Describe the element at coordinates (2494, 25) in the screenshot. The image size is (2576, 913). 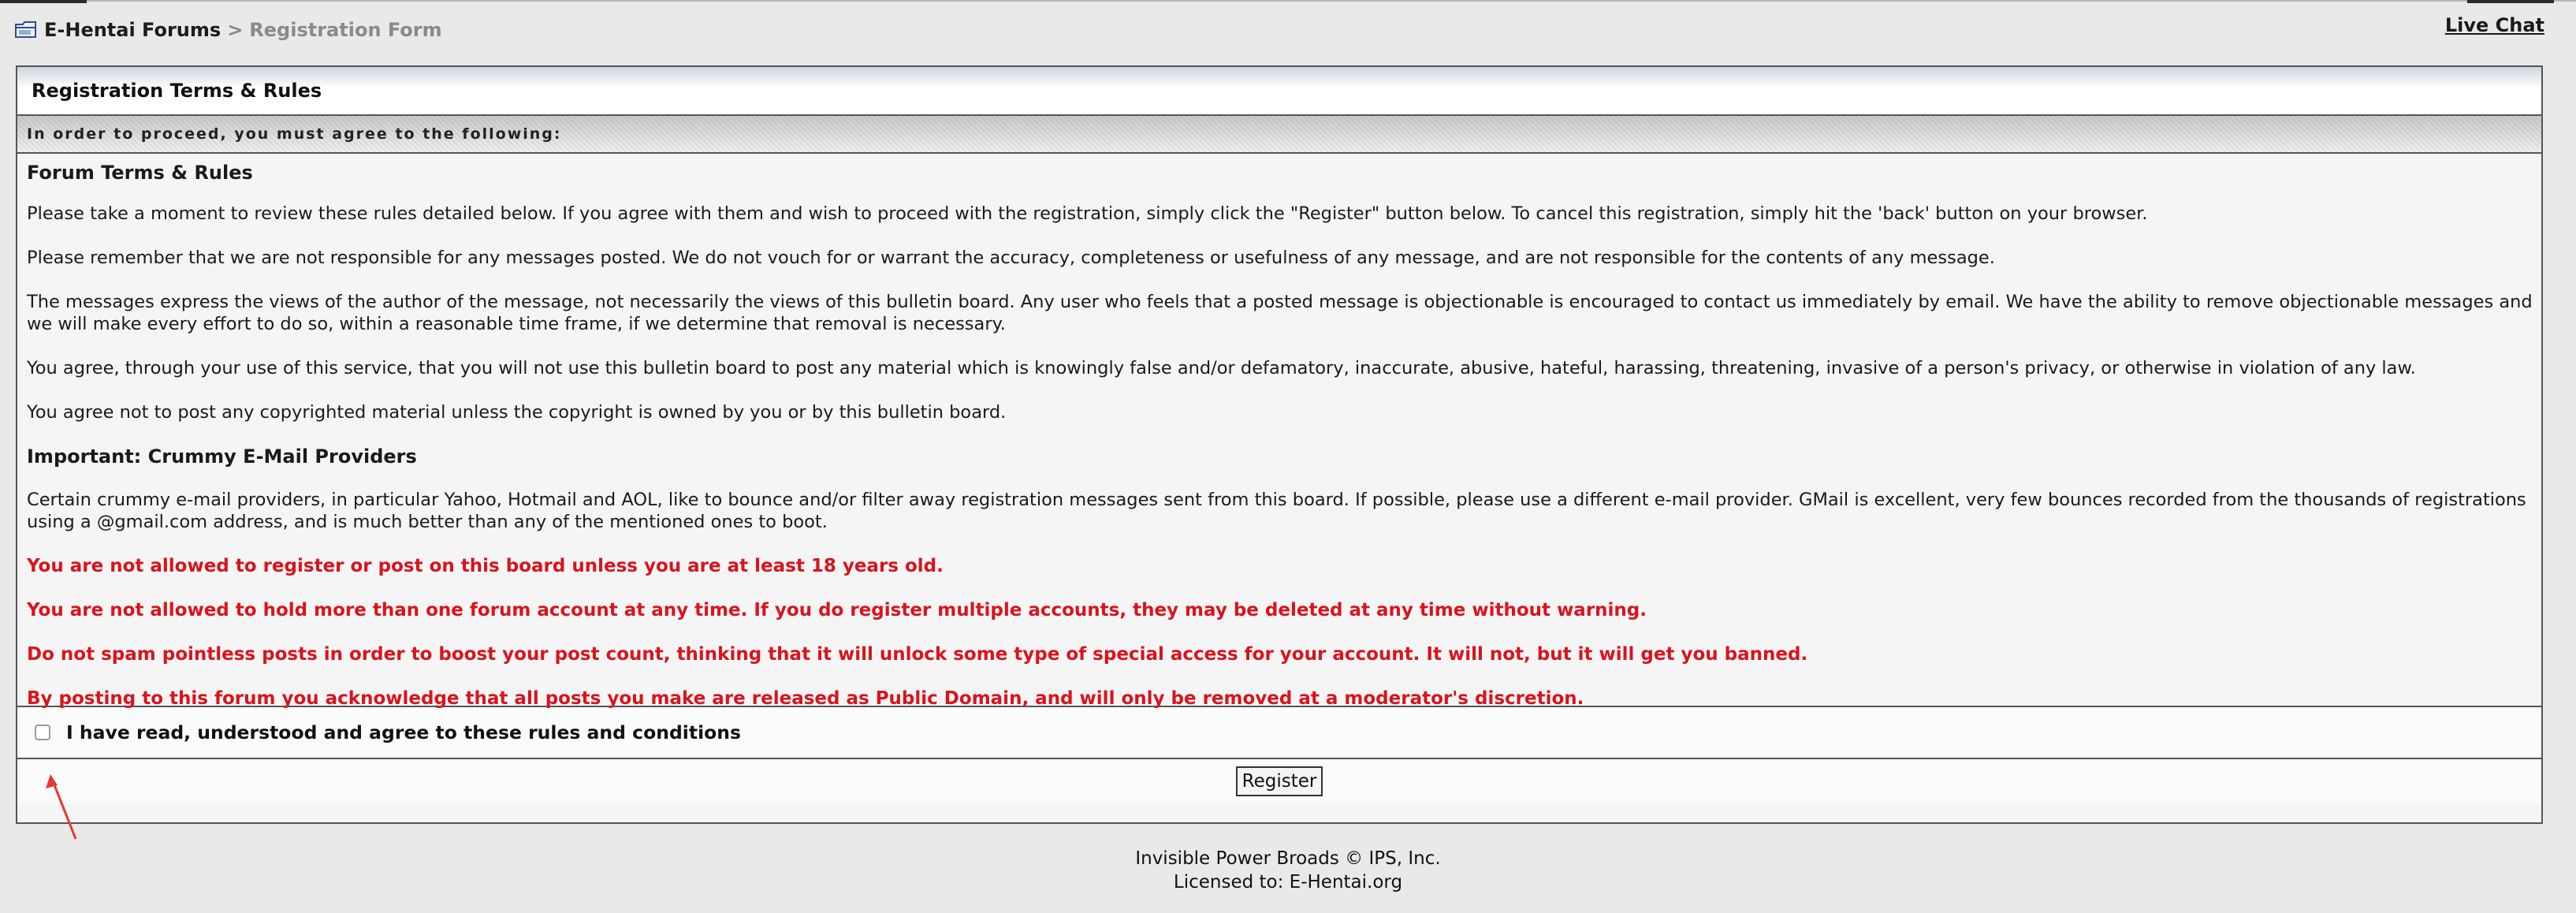
I see `live-chat-link: Live Chat` at that location.